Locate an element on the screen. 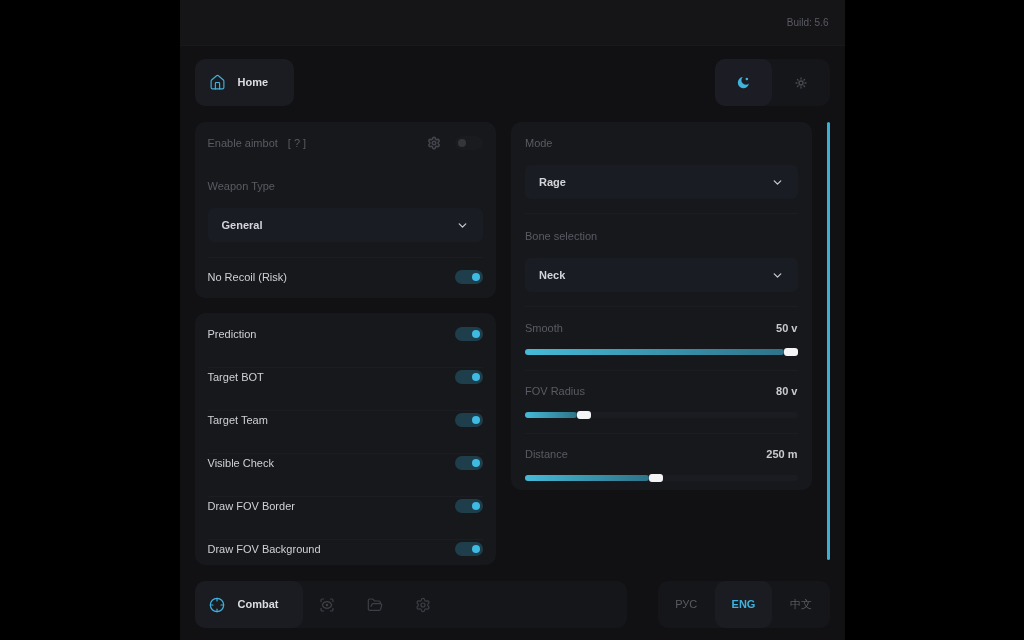  setting-label: Visible Check is located at coordinates (240, 463).